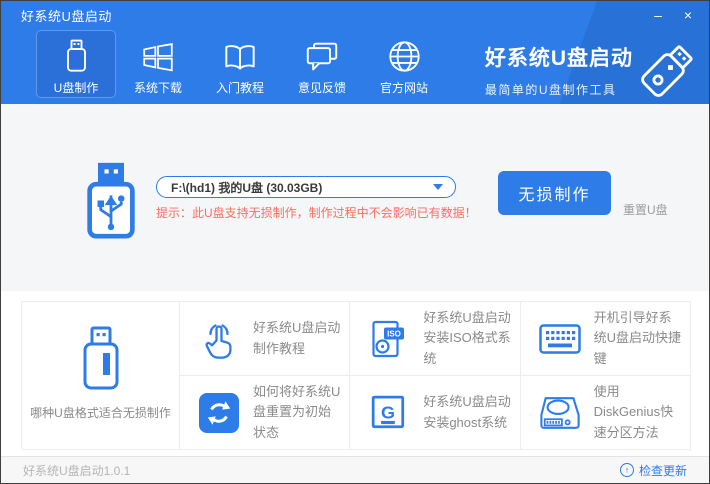 The image size is (710, 484). I want to click on version-text: 好系统U盘启动1.0.1, so click(77, 470).